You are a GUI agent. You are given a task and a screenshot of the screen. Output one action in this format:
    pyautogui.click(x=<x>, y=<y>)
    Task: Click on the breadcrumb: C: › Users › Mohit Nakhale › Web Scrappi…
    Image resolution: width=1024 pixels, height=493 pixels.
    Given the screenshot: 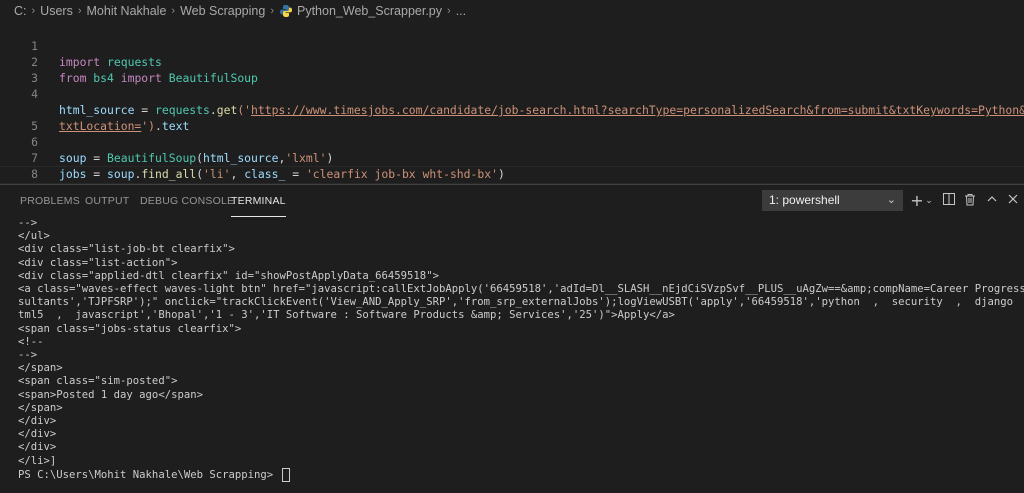 What is the action you would take?
    pyautogui.click(x=512, y=11)
    